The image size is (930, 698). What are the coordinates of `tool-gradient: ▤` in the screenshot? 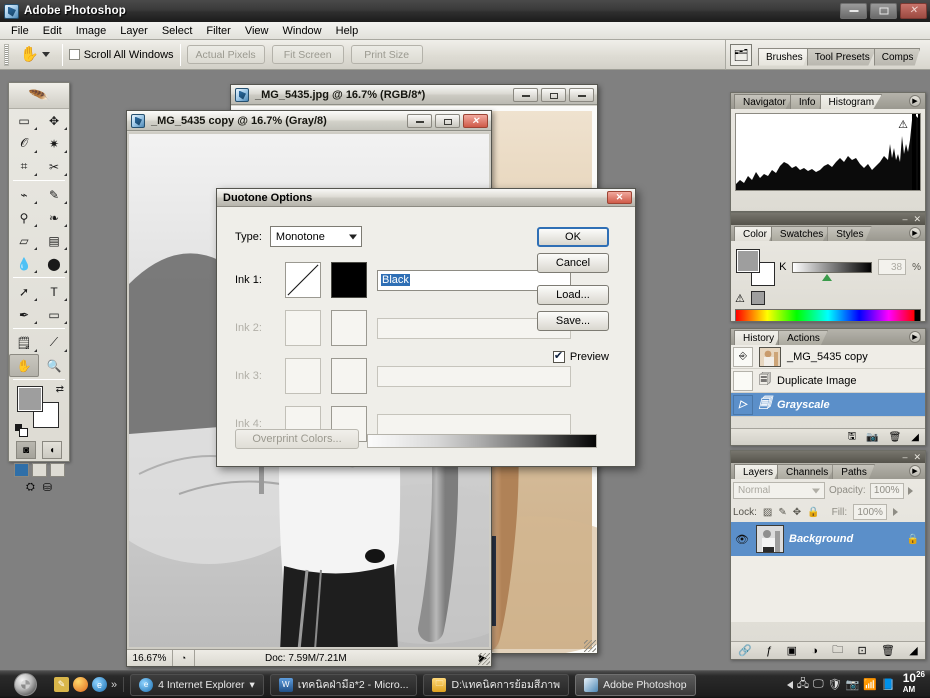 It's located at (54, 240).